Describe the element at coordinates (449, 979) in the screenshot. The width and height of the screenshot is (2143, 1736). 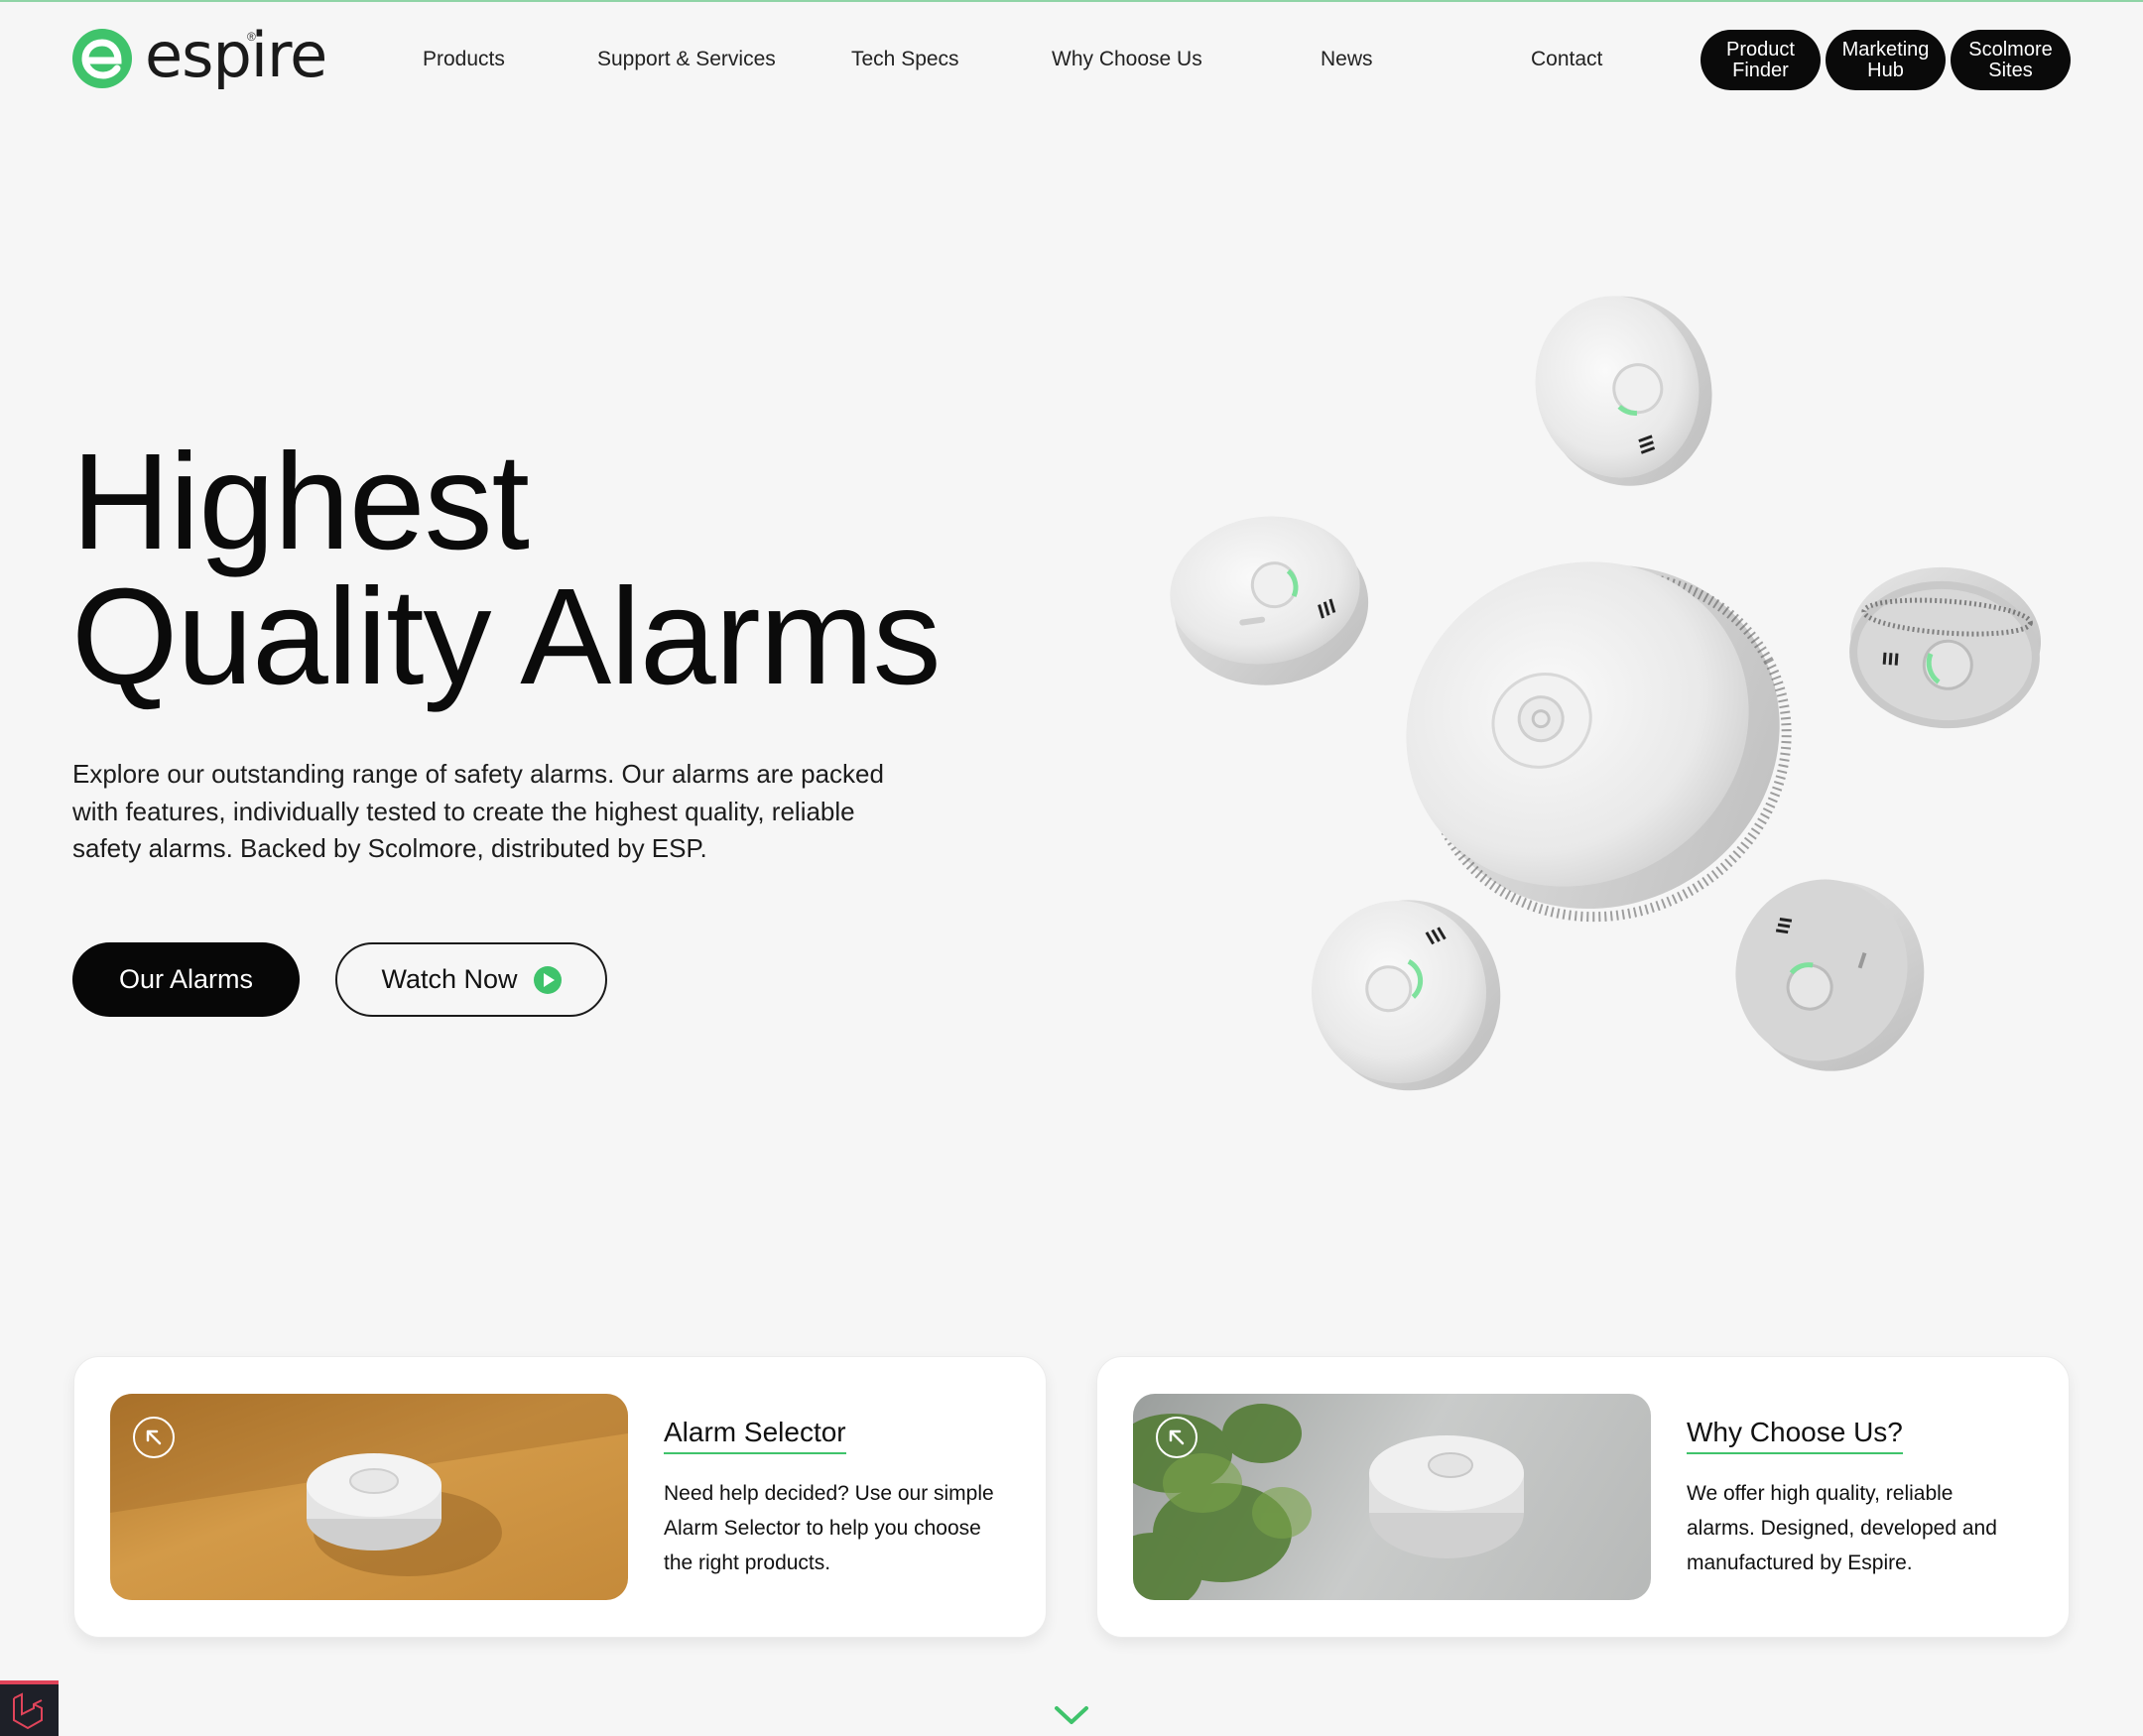
I see `watch-now-label: Watch Now` at that location.